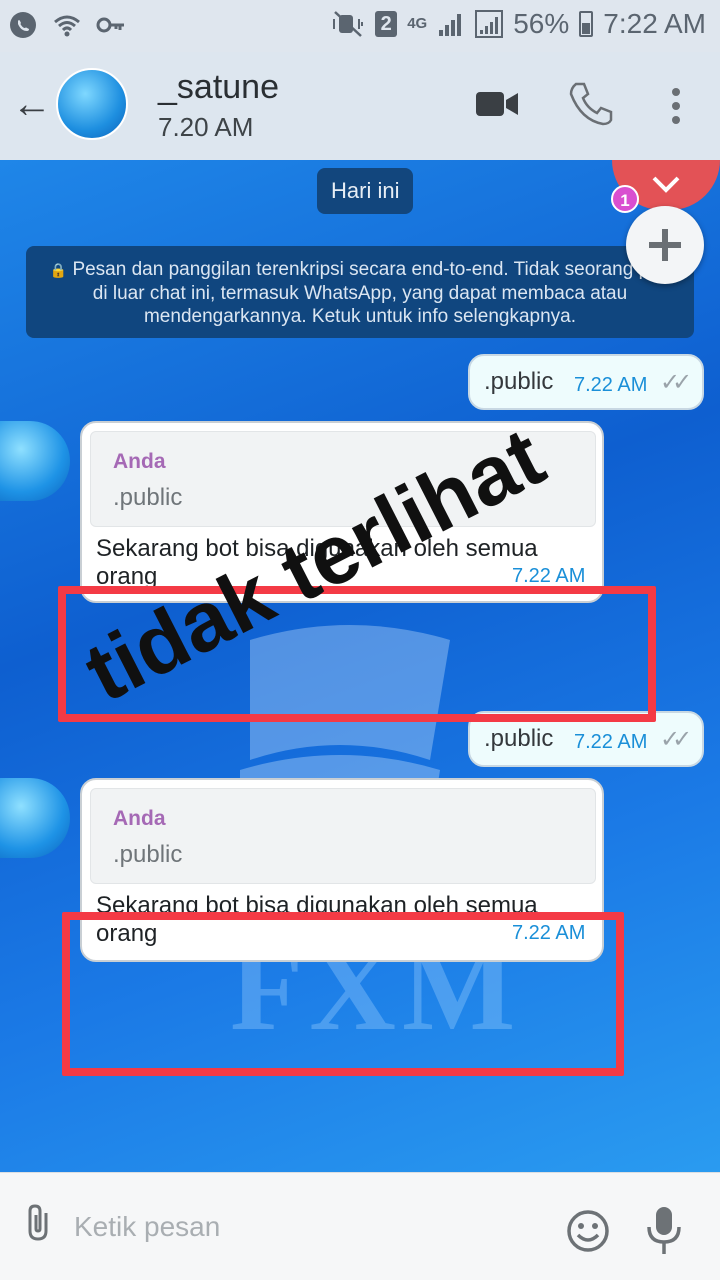 This screenshot has width=720, height=1280. What do you see at coordinates (218, 87) in the screenshot?
I see `contact-name: _satune` at bounding box center [218, 87].